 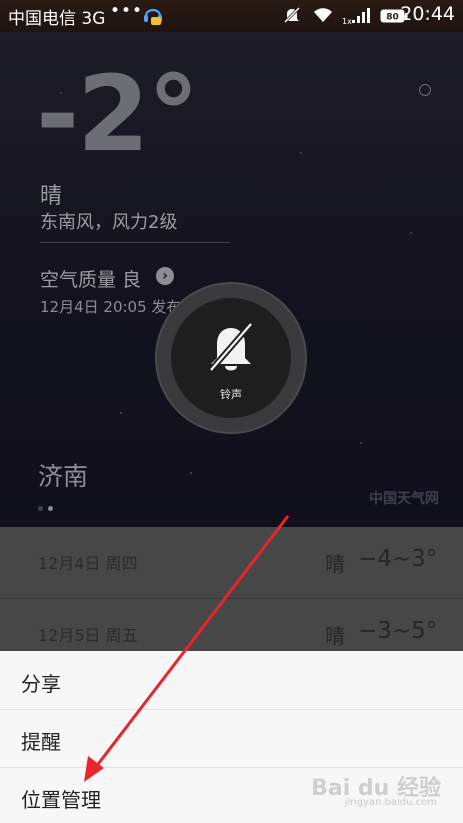 What do you see at coordinates (425, 90) in the screenshot?
I see `sun-icon` at bounding box center [425, 90].